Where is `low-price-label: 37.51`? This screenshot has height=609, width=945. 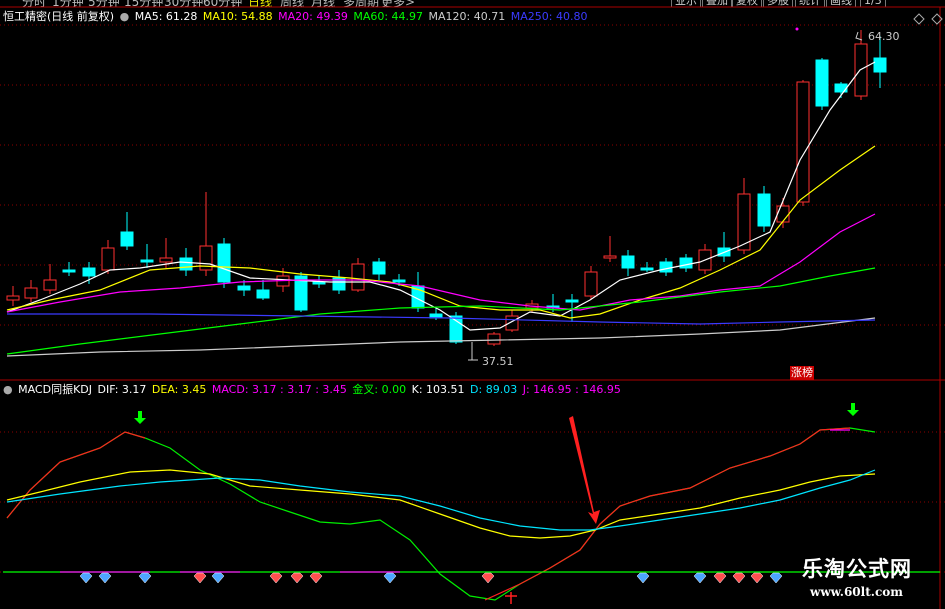 low-price-label: 37.51 is located at coordinates (498, 361).